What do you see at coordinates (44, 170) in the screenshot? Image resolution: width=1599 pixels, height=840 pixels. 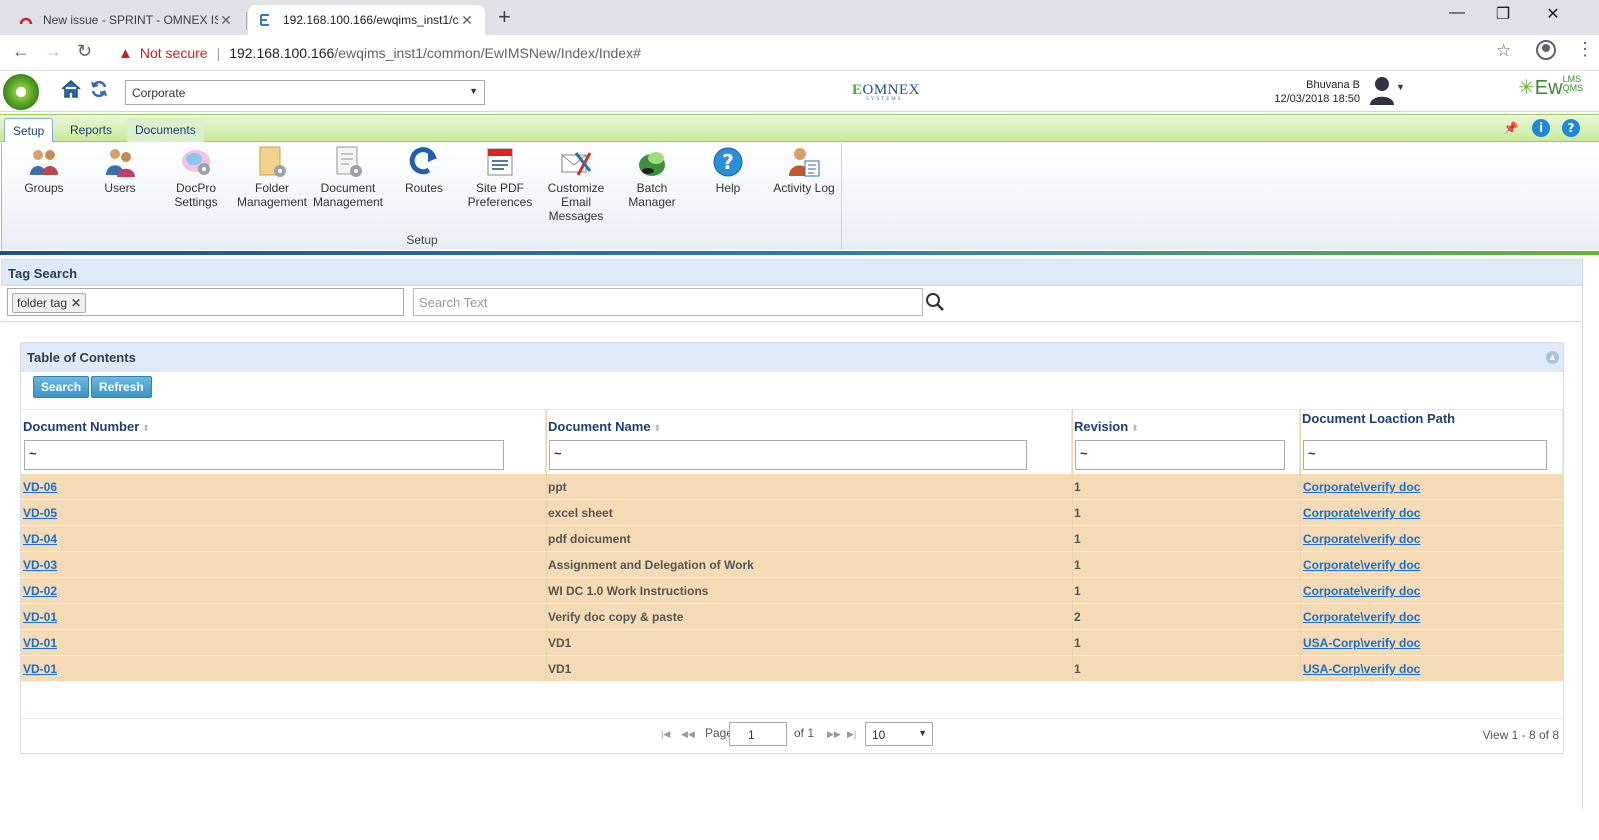 I see `ribbon-button-groups: Groups` at bounding box center [44, 170].